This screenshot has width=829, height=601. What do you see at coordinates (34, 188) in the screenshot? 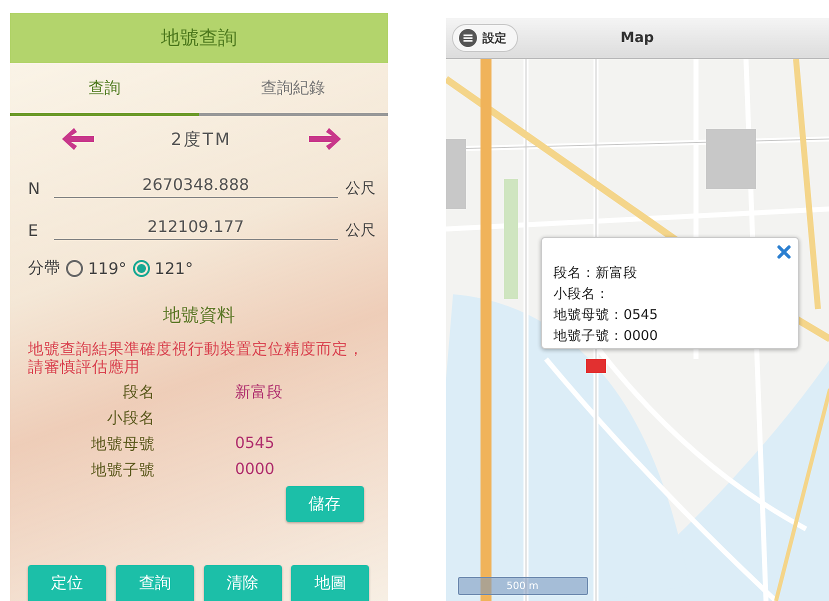
I see `axis-label: N` at bounding box center [34, 188].